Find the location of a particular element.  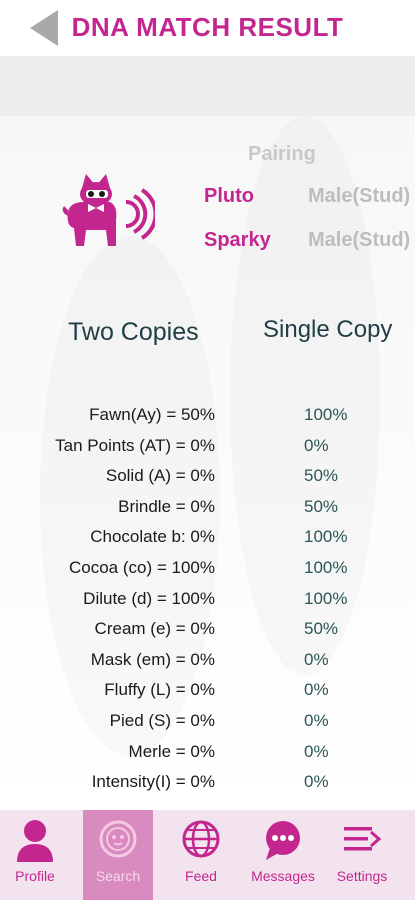

tab-search: Search is located at coordinates (118, 855).